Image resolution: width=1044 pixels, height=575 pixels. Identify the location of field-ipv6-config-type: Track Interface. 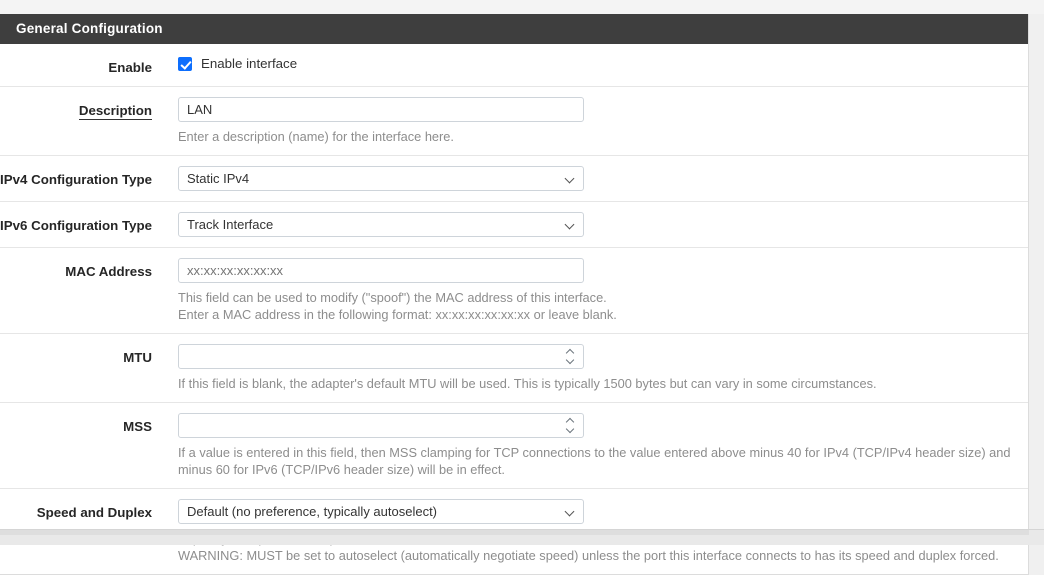
(590, 224).